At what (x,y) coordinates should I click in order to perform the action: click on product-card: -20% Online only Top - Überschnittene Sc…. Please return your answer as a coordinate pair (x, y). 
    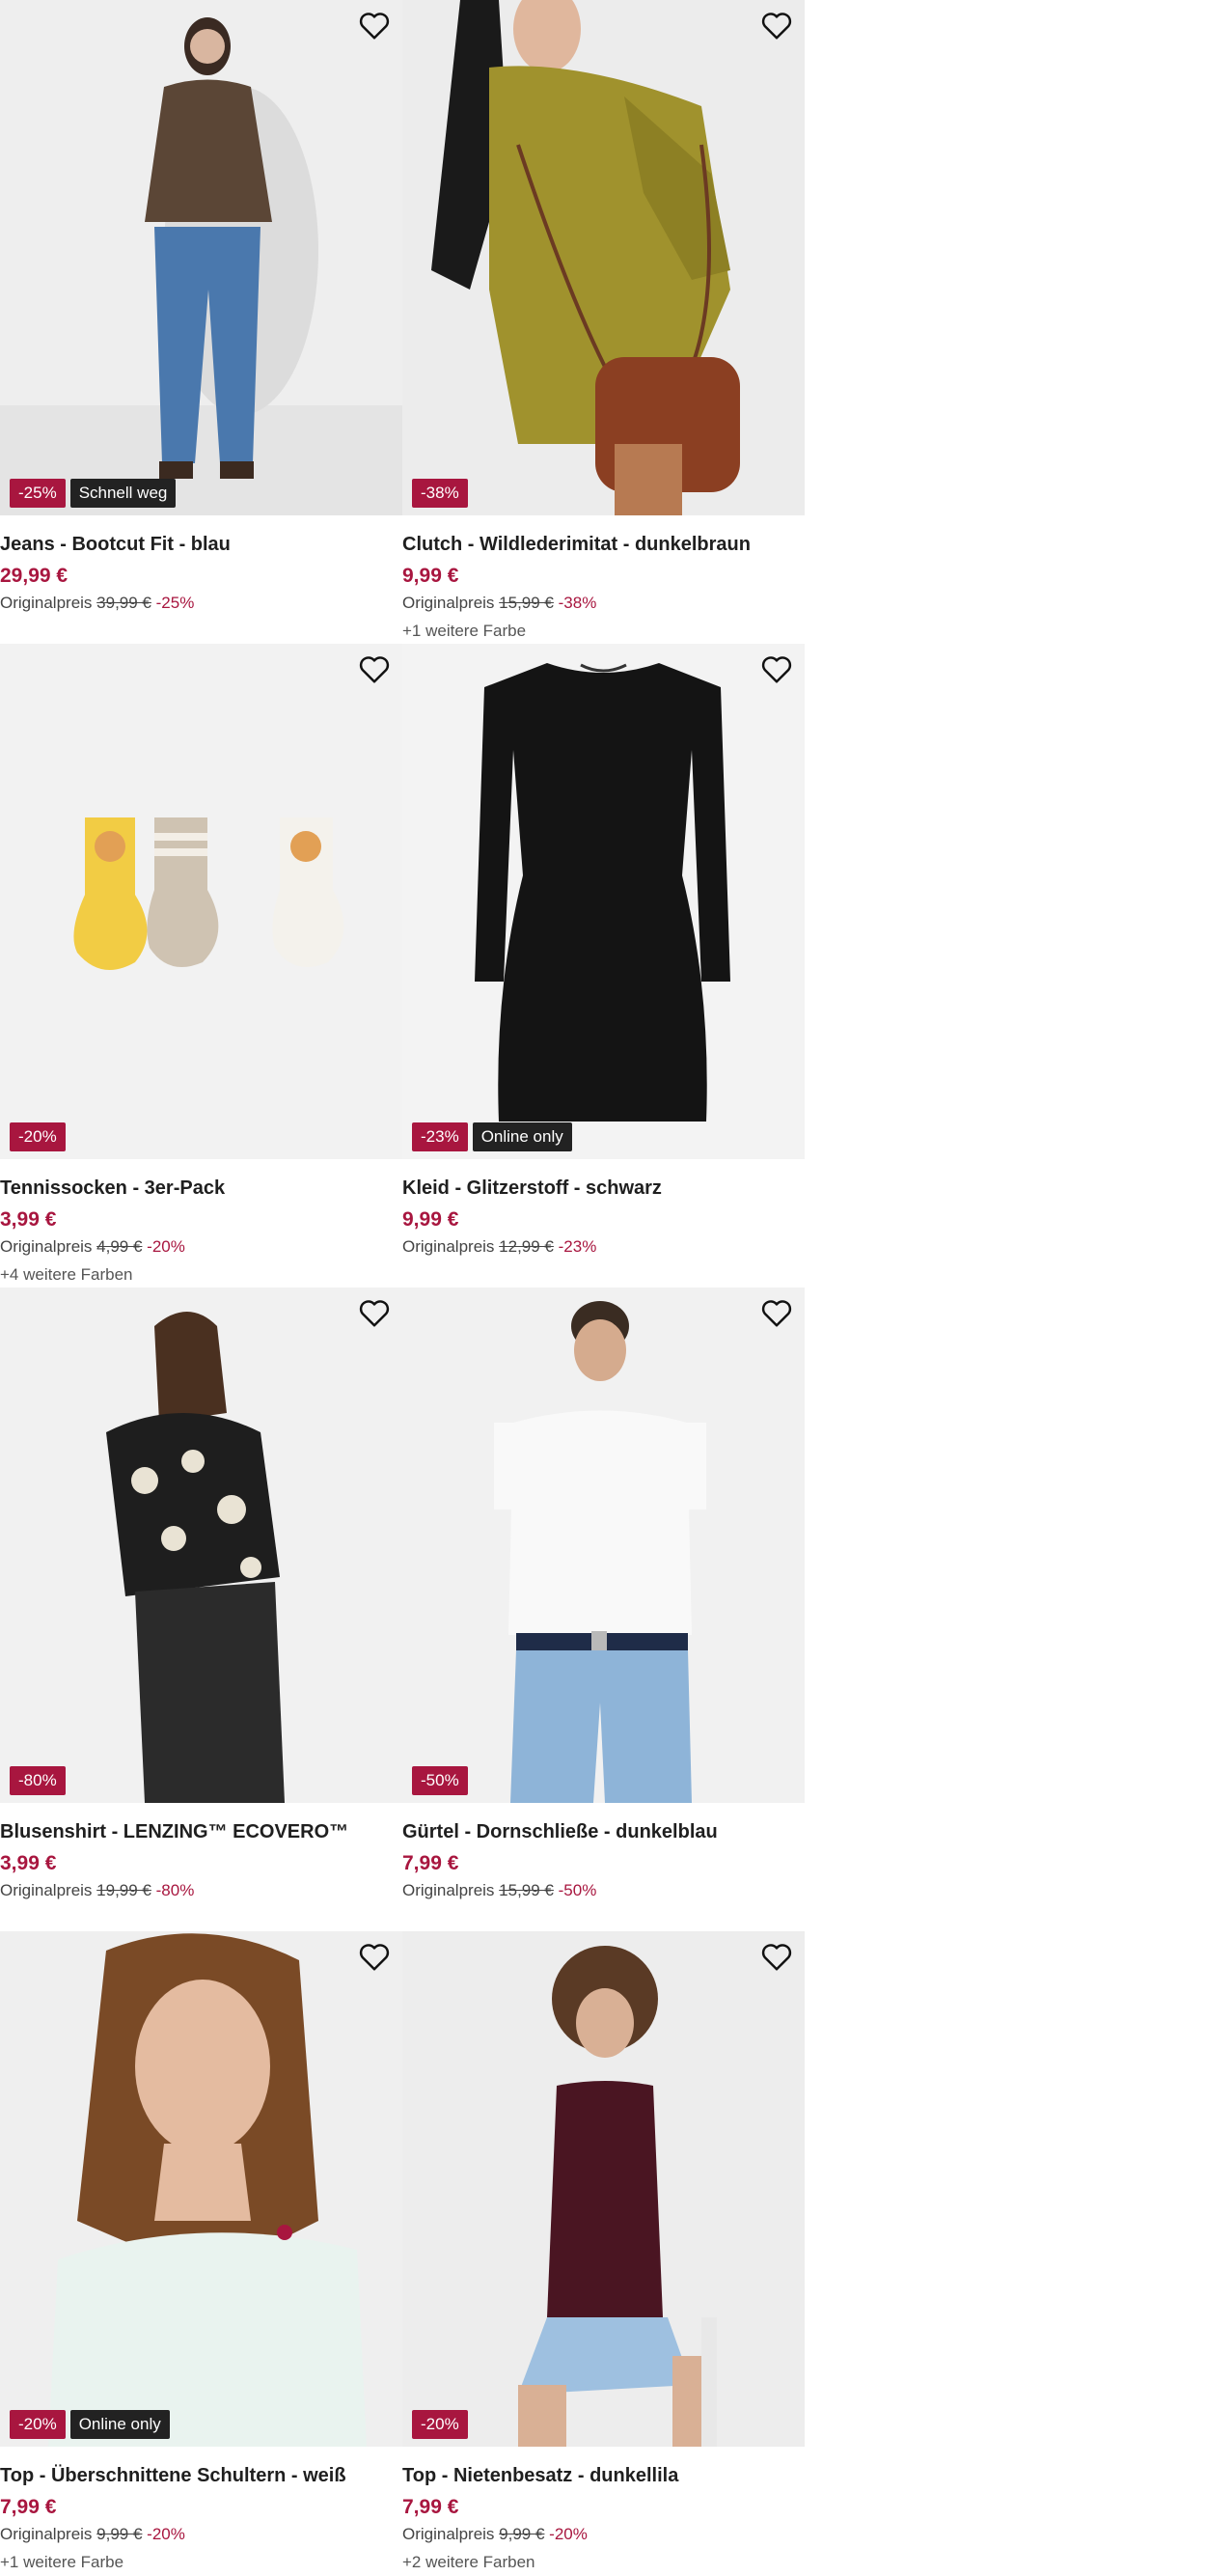
    Looking at the image, I should click on (201, 2253).